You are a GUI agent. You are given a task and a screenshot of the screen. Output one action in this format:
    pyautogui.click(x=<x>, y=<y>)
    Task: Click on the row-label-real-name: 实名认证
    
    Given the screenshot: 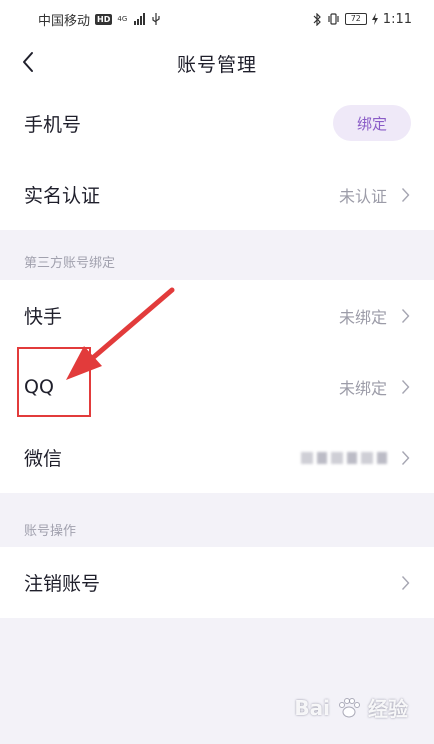 What is the action you would take?
    pyautogui.click(x=62, y=196)
    